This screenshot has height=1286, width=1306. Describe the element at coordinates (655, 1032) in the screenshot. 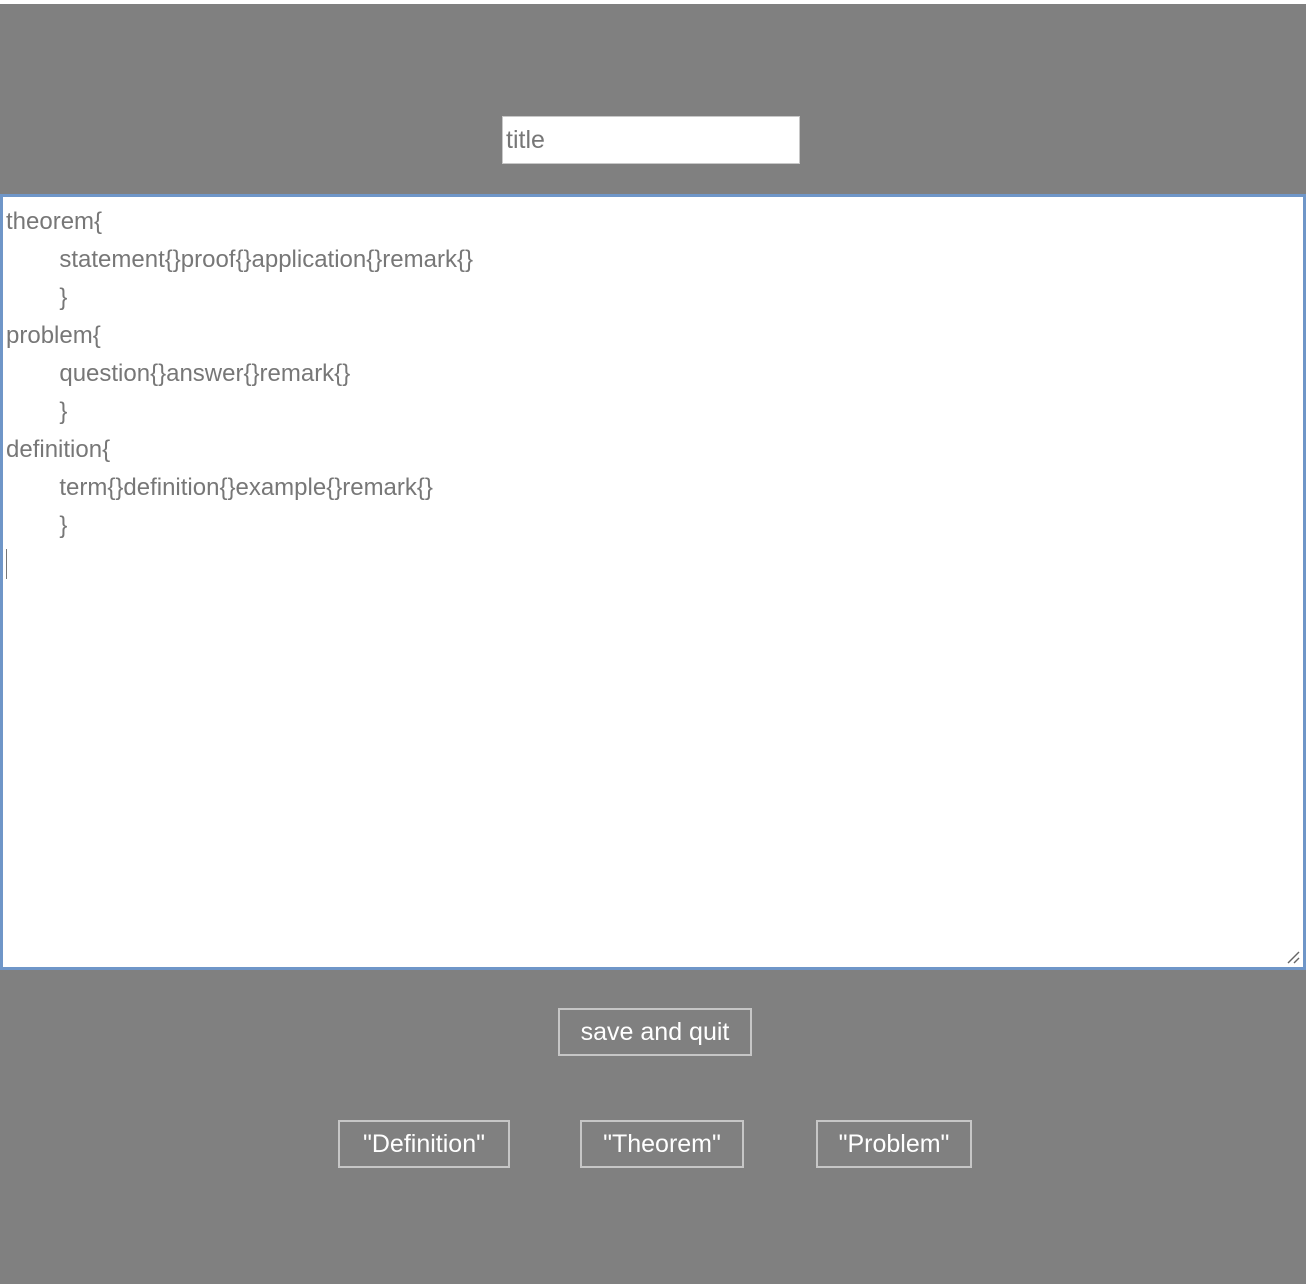

I see `save-and-quit-button: save and quit` at that location.